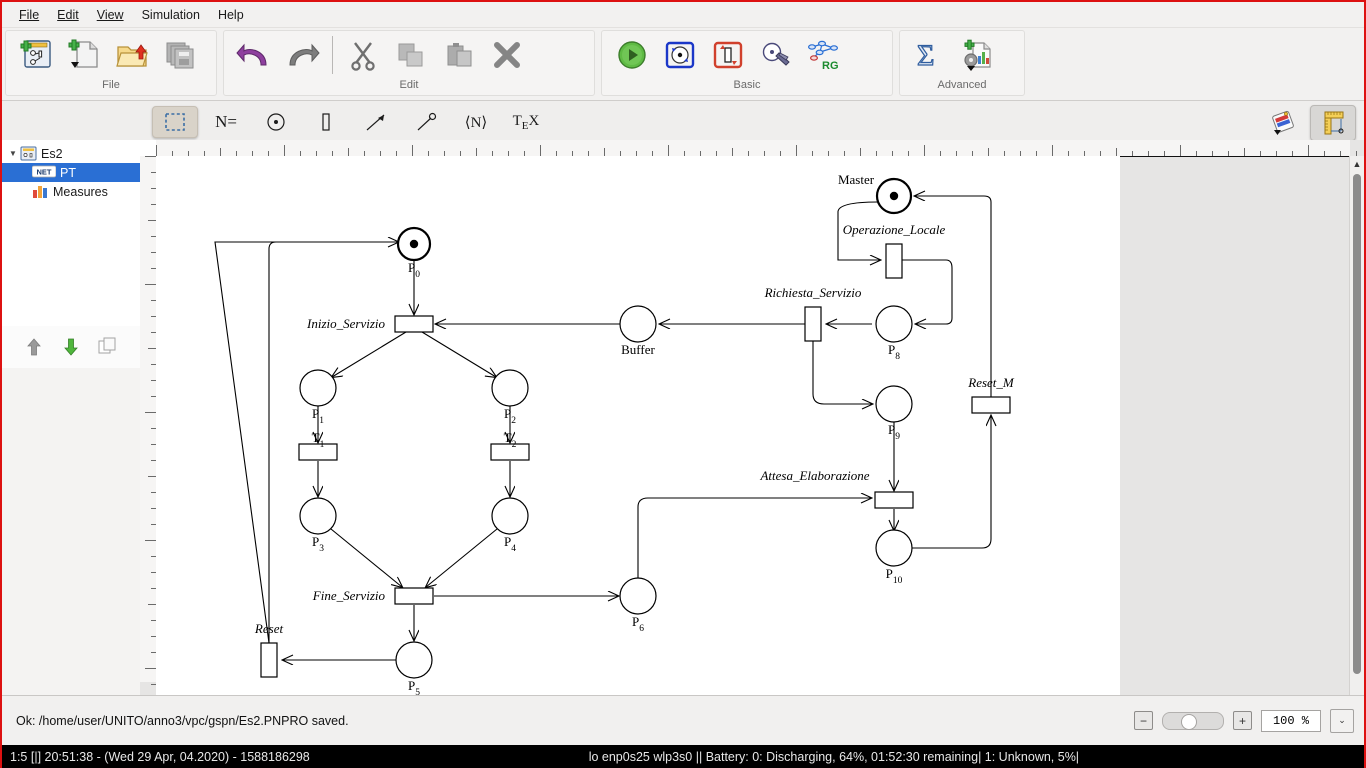  What do you see at coordinates (71, 153) in the screenshot?
I see `tree-item-project: ▼ Es2` at bounding box center [71, 153].